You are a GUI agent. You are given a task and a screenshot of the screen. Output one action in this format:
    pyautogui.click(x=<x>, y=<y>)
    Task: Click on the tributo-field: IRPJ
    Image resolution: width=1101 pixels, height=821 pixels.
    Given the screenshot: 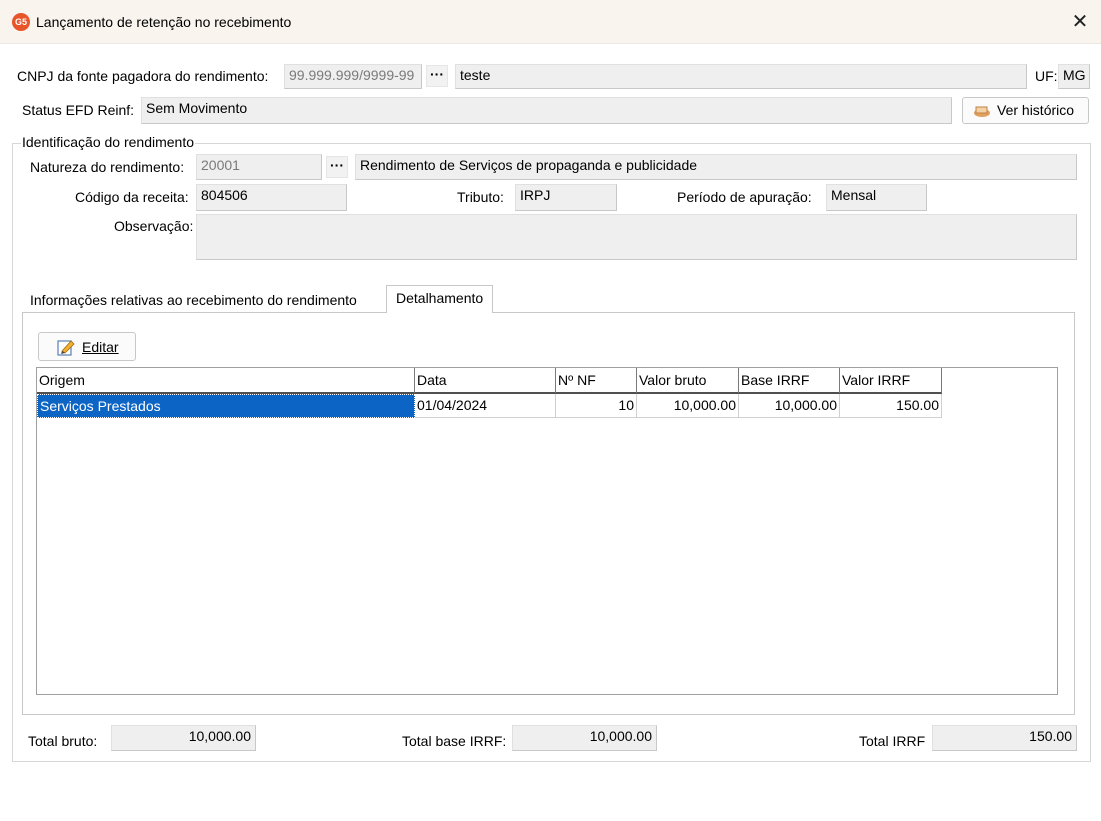 What is the action you would take?
    pyautogui.click(x=566, y=197)
    